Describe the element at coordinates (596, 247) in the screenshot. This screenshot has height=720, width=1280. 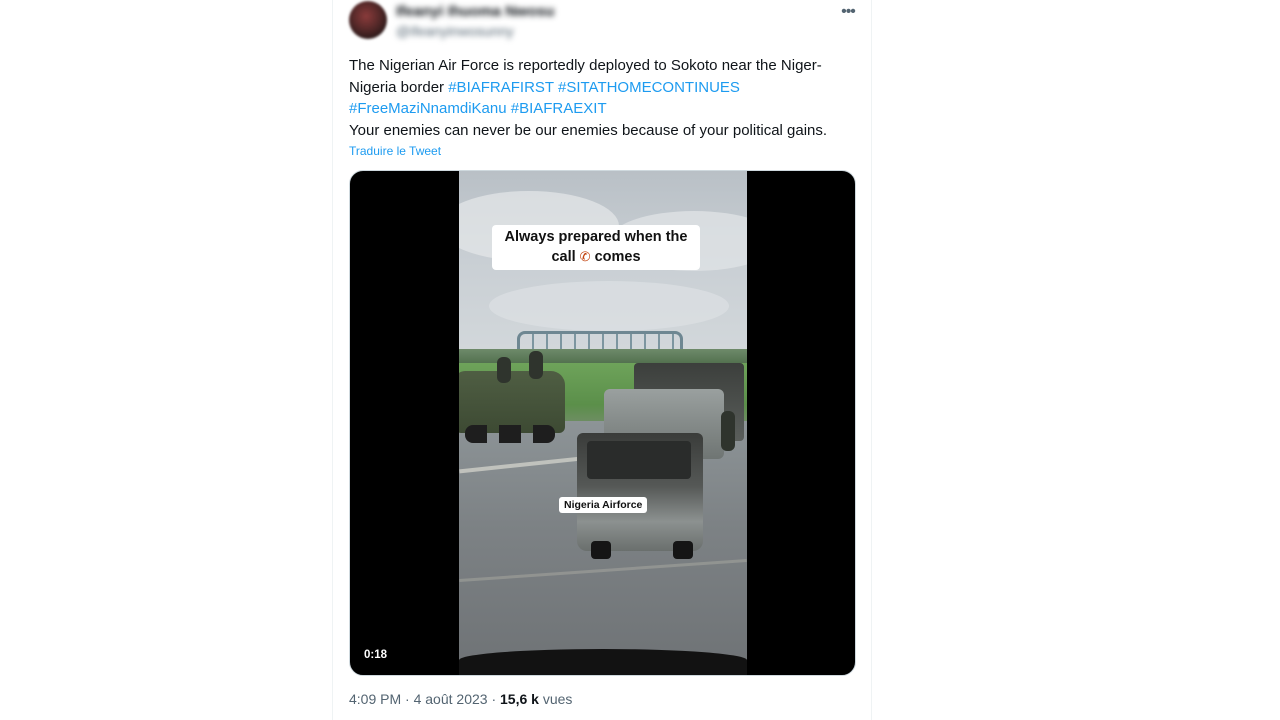
I see `video-caption: Always prepared when the call ✆ comes` at that location.